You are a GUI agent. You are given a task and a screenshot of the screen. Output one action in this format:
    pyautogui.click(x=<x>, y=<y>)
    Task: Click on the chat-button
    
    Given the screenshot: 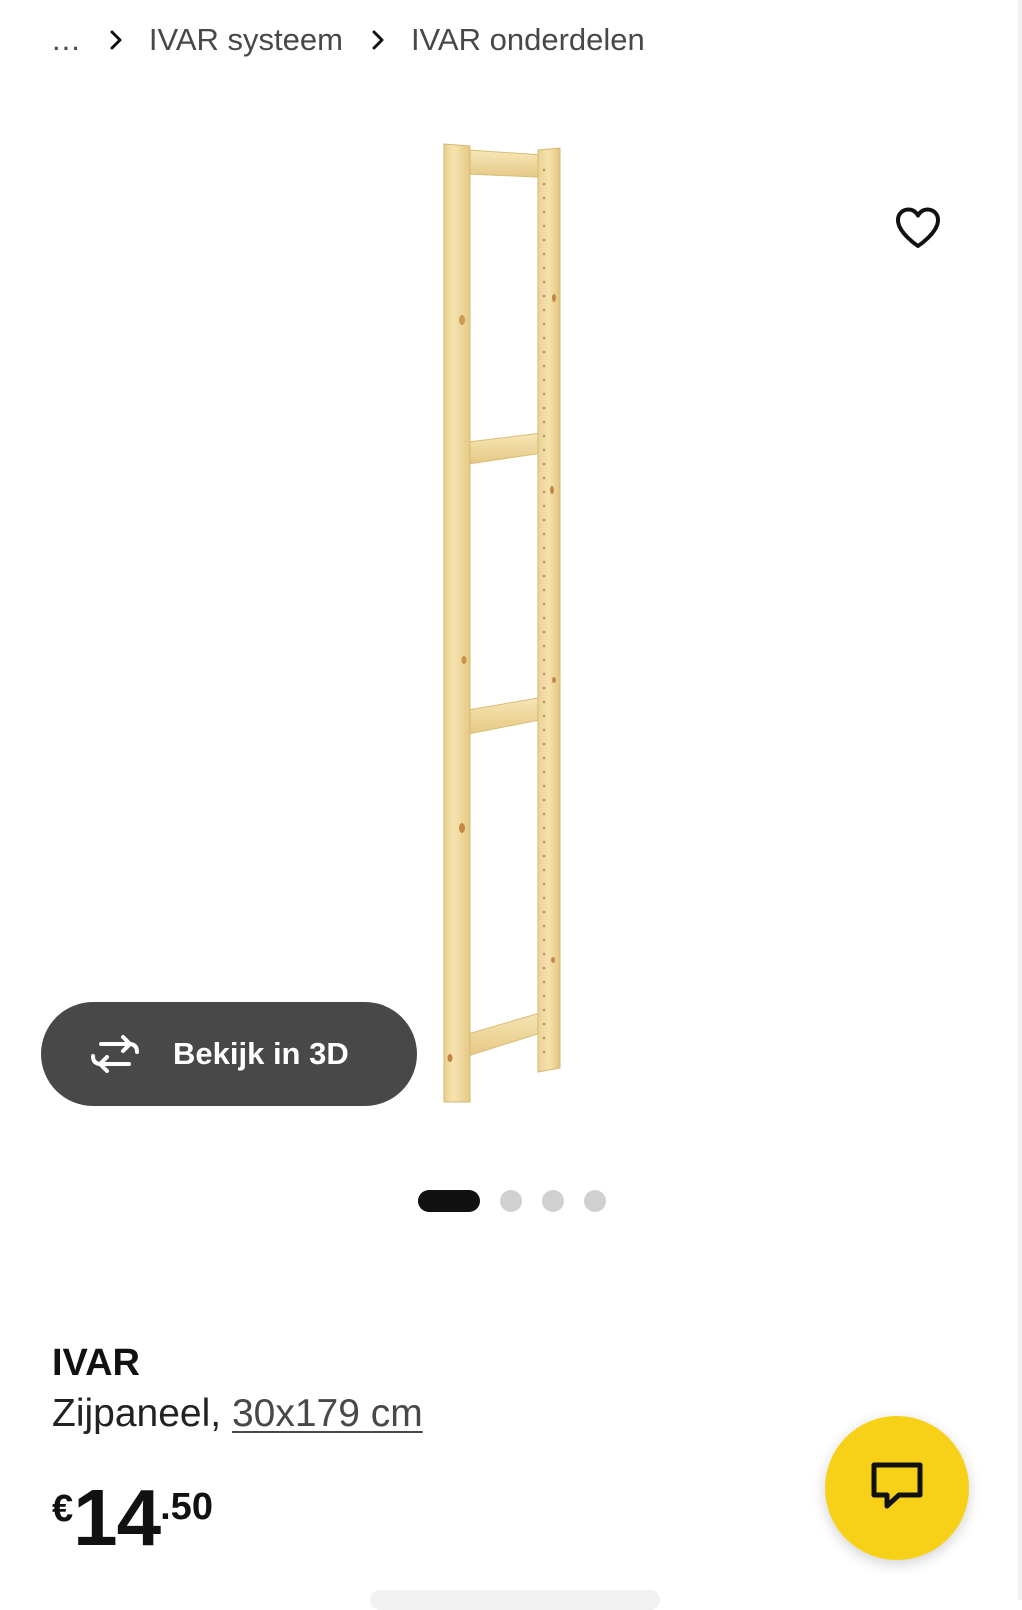 What is the action you would take?
    pyautogui.click(x=897, y=1488)
    